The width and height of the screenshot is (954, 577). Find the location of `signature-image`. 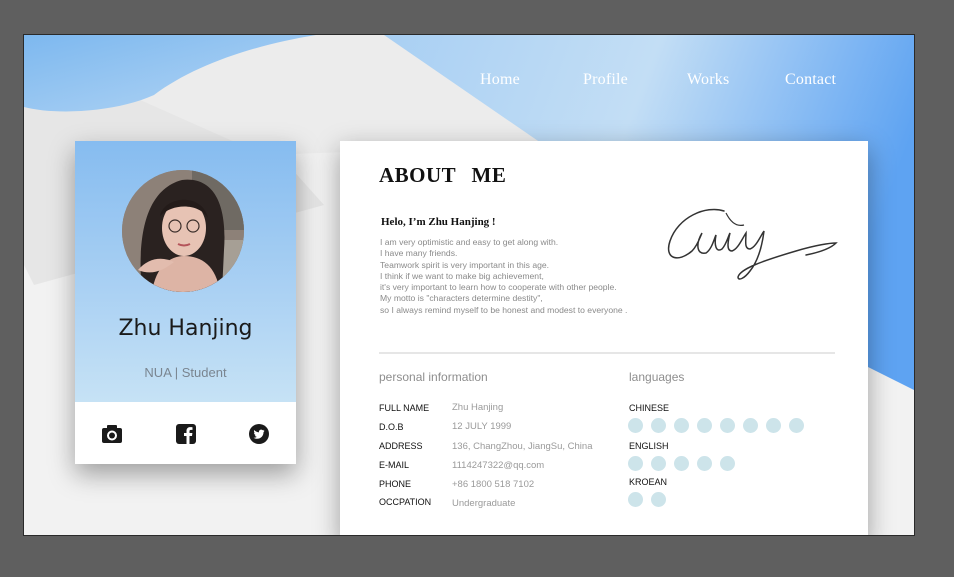

signature-image is located at coordinates (752, 244).